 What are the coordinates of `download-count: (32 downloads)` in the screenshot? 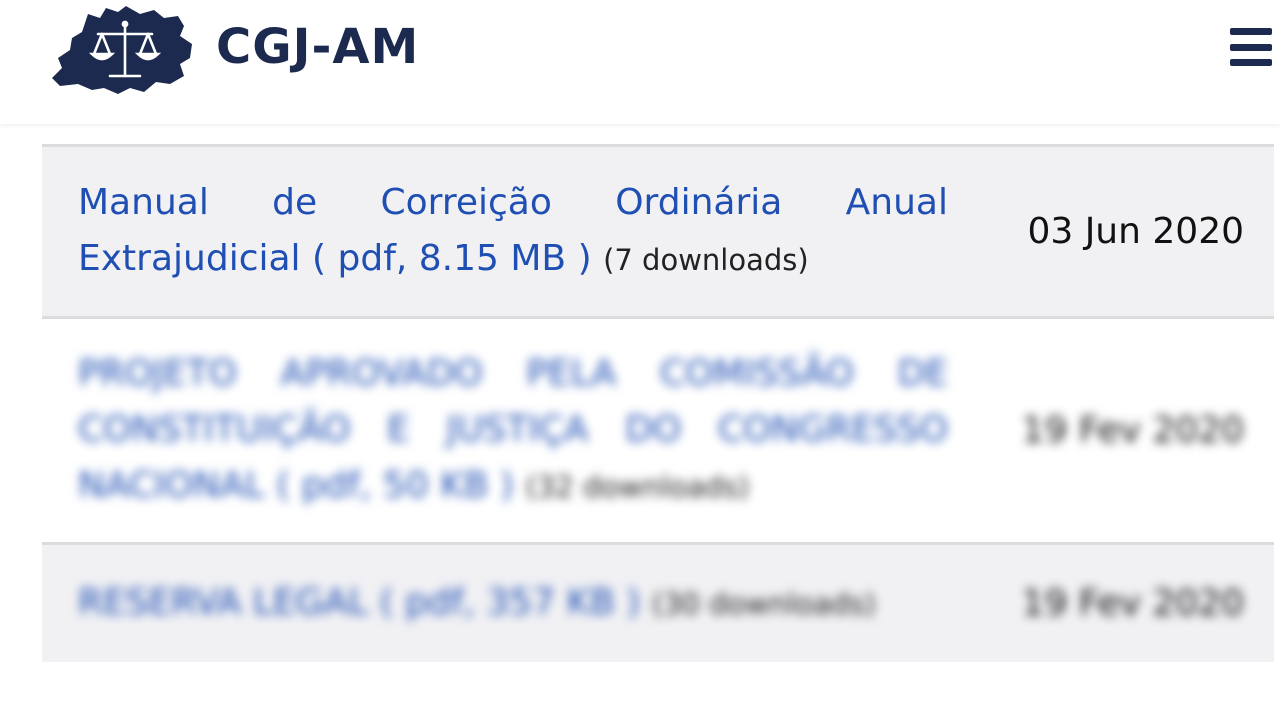 It's located at (637, 487).